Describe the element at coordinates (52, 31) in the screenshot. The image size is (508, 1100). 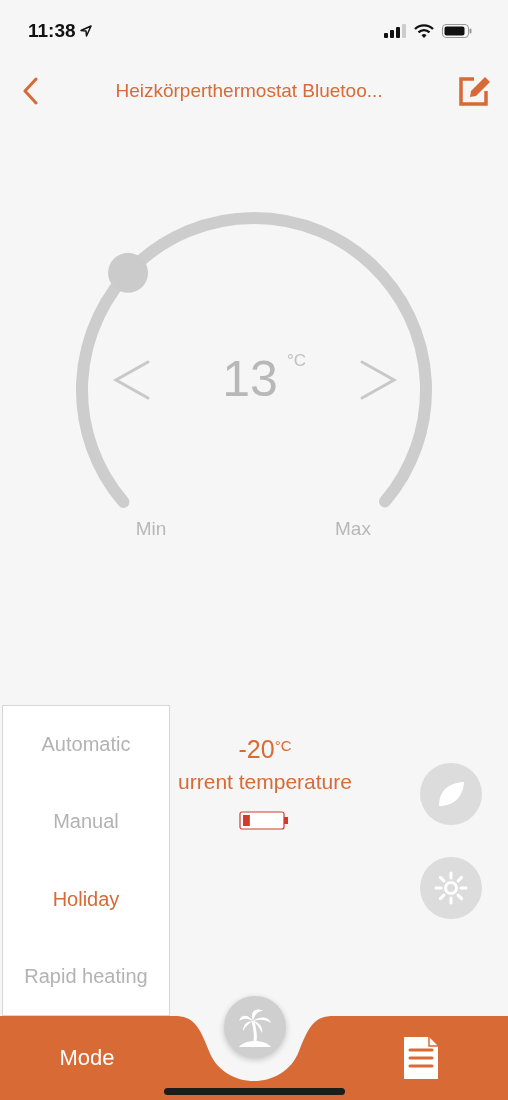
I see `status-time: 11:38` at that location.